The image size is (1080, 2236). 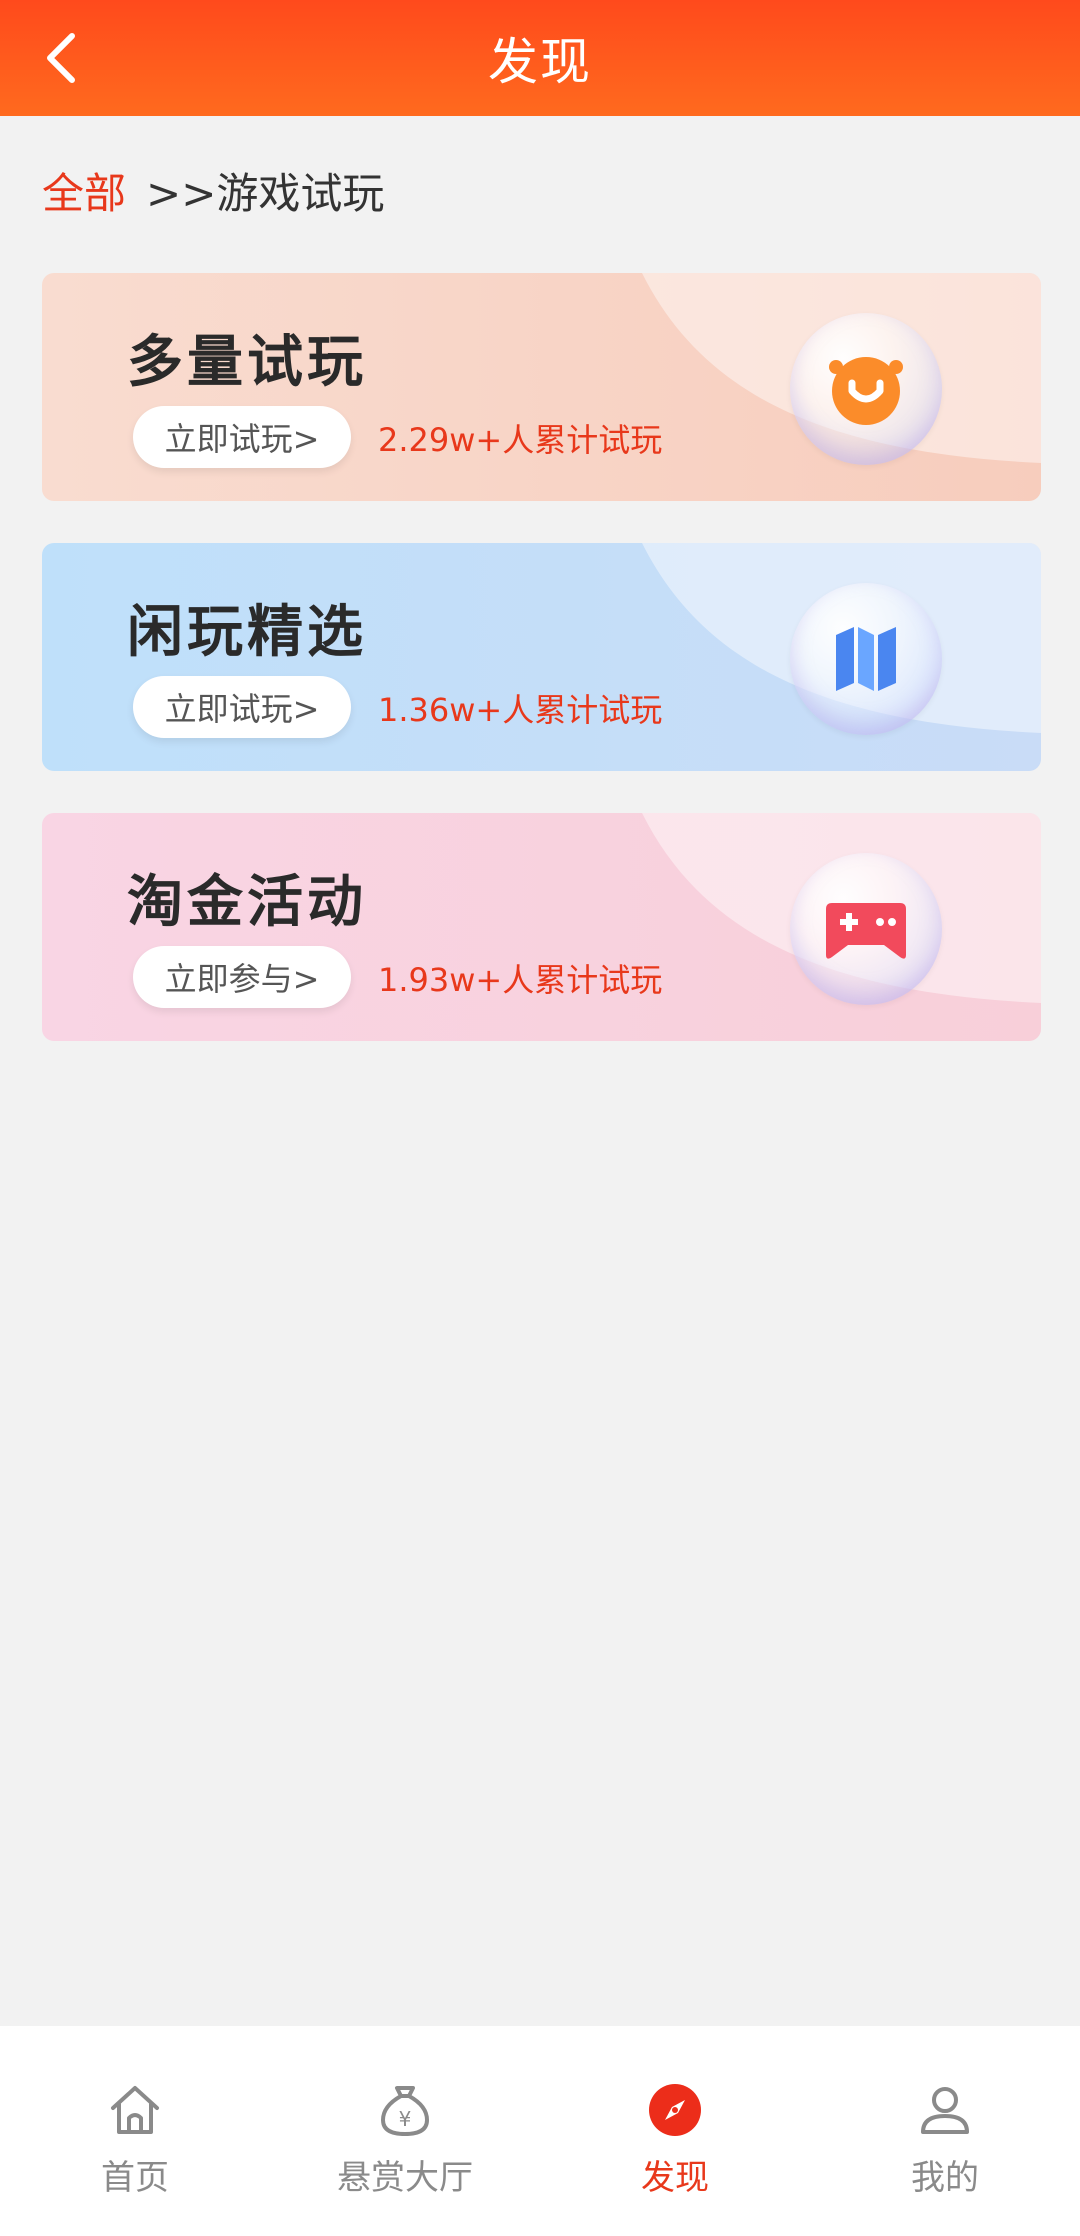 I want to click on breadcrumb-current: >>游戏试玩, so click(x=265, y=193).